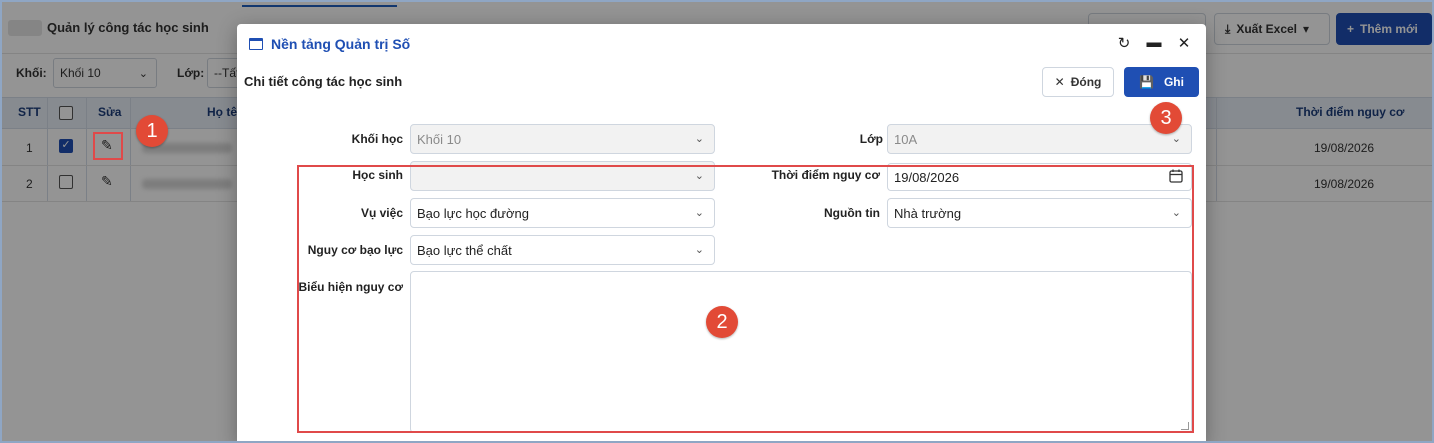  Describe the element at coordinates (1173, 82) in the screenshot. I see `save-button-label: Ghi` at that location.